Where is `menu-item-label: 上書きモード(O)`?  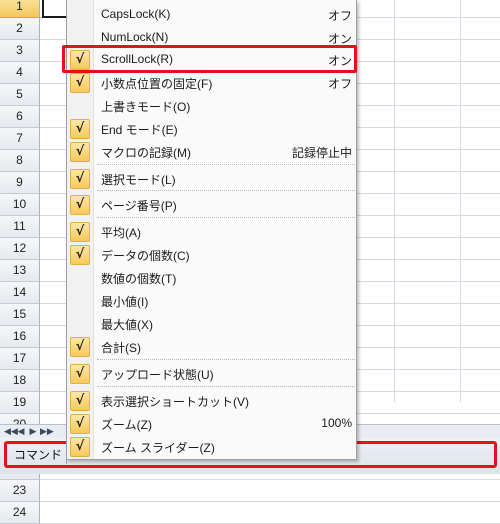
menu-item-label: 上書きモード(O) is located at coordinates (146, 107).